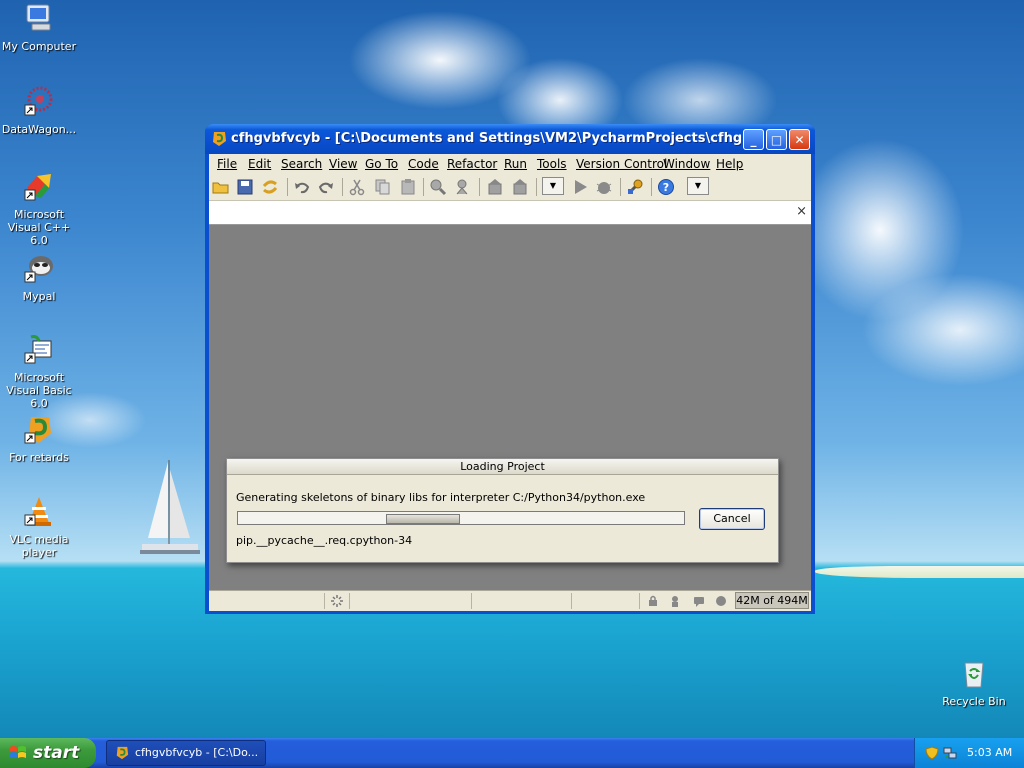  I want to click on system-tray: 5:03 AM, so click(969, 753).